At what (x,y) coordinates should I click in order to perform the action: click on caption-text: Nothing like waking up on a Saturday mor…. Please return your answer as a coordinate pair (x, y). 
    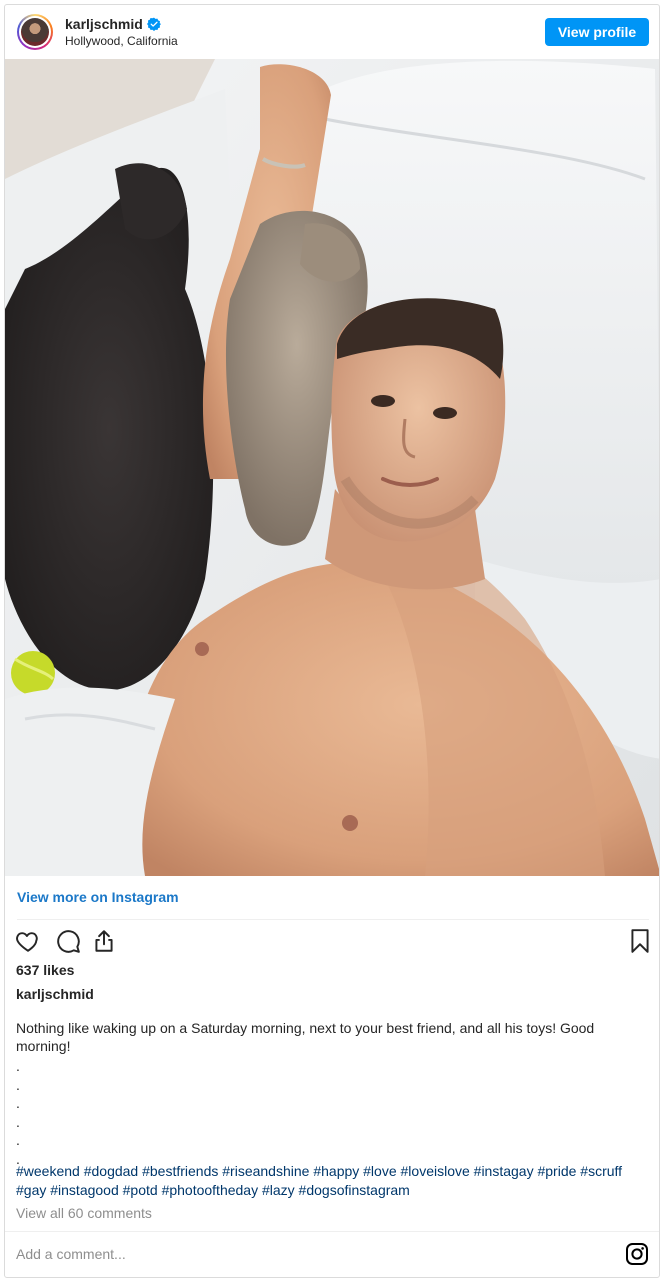
    Looking at the image, I should click on (305, 1037).